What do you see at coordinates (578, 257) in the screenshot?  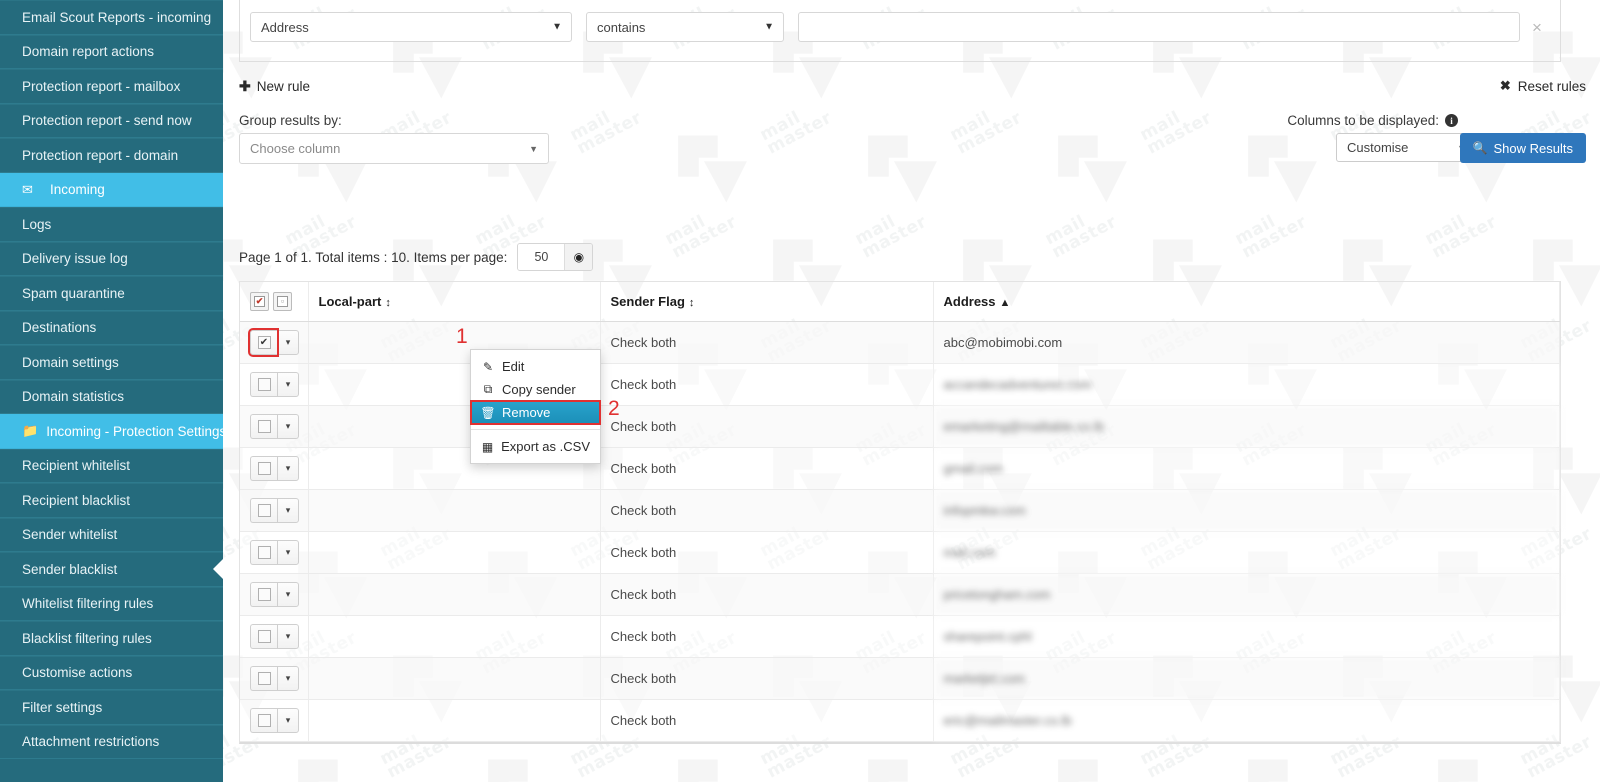 I see `refresh-icon: ◉` at bounding box center [578, 257].